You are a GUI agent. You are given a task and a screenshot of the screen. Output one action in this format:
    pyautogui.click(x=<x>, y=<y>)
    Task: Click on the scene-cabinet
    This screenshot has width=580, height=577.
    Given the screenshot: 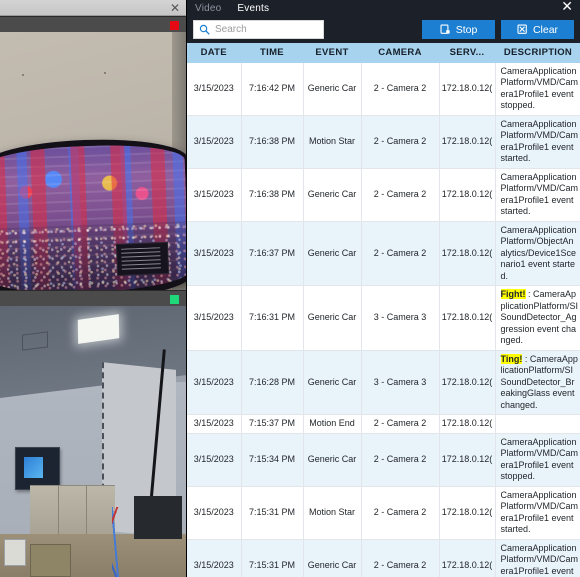 What is the action you would take?
    pyautogui.click(x=50, y=560)
    